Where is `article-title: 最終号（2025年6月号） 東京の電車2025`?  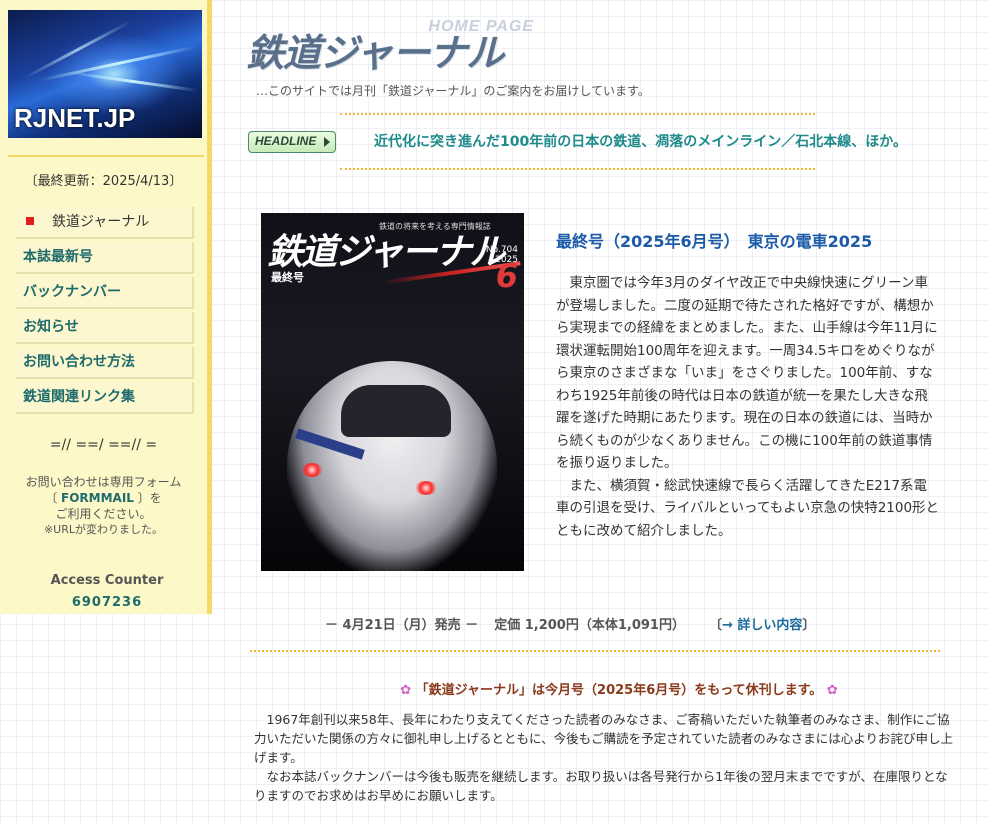 article-title: 最終号（2025年6月号） 東京の電車2025 is located at coordinates (714, 241).